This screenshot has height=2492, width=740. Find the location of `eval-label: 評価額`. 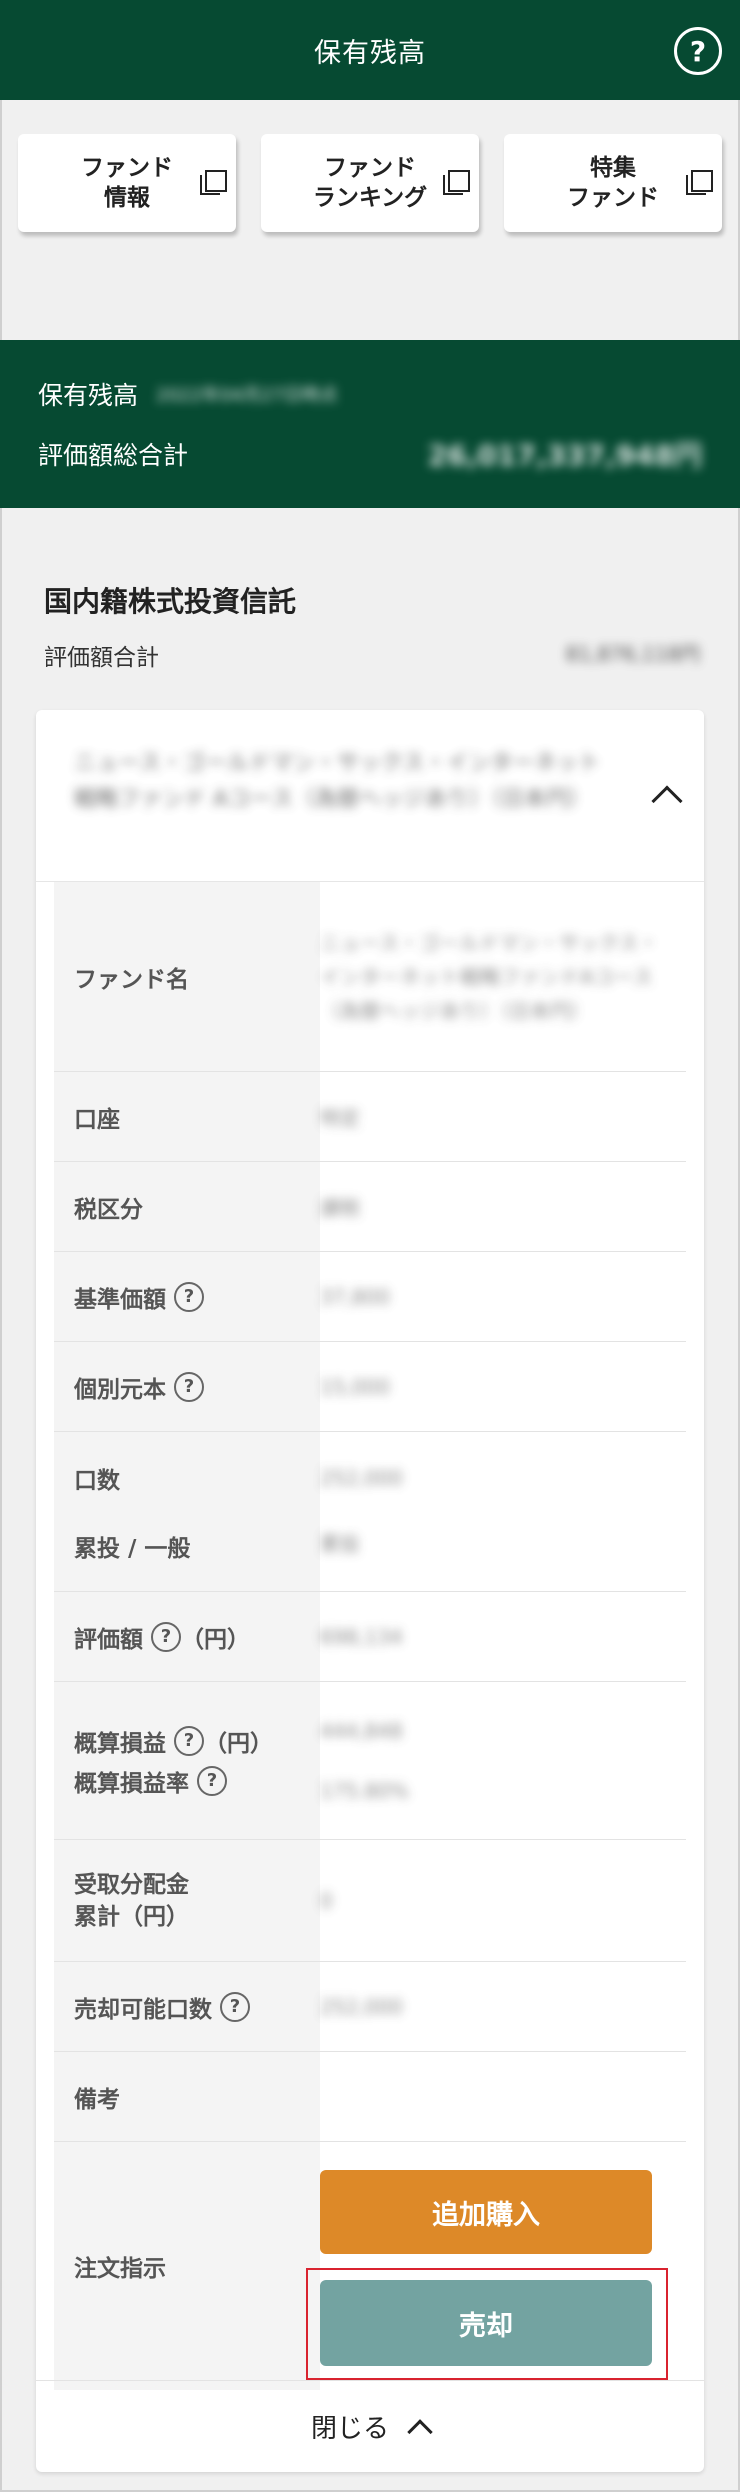

eval-label: 評価額 is located at coordinates (108, 1639).